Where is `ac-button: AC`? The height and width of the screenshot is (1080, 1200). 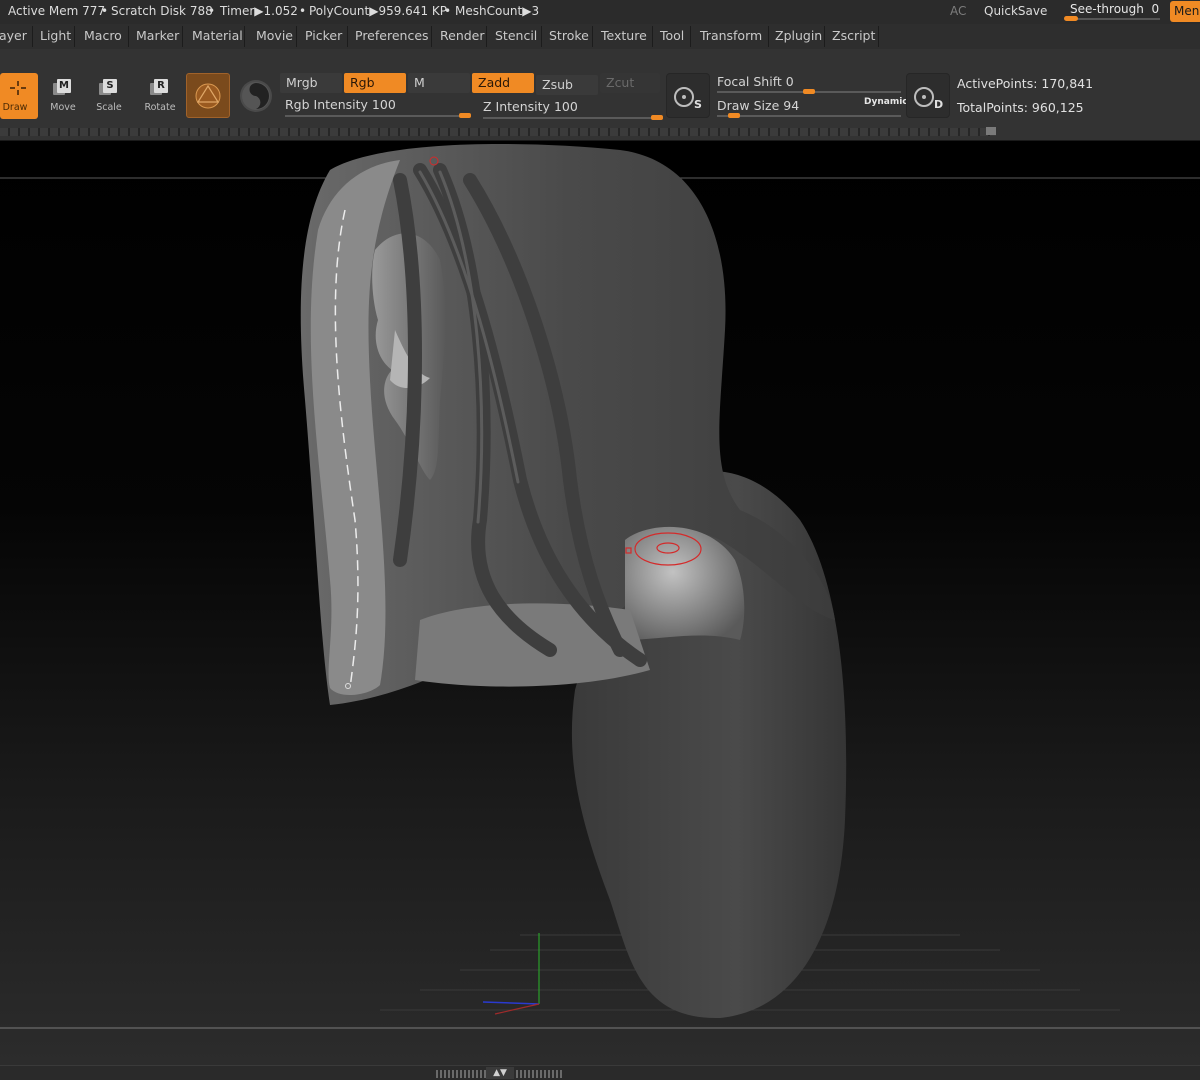
ac-button: AC is located at coordinates (958, 11).